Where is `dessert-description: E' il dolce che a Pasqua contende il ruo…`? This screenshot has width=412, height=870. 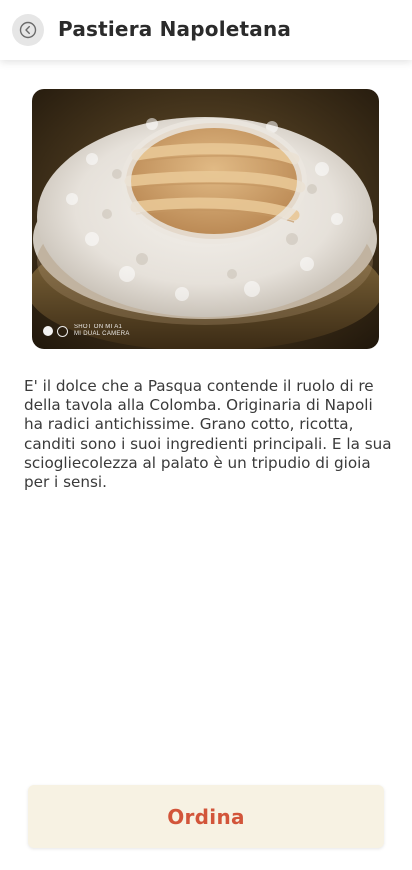
dessert-description: E' il dolce che a Pasqua contende il ruo… is located at coordinates (208, 434).